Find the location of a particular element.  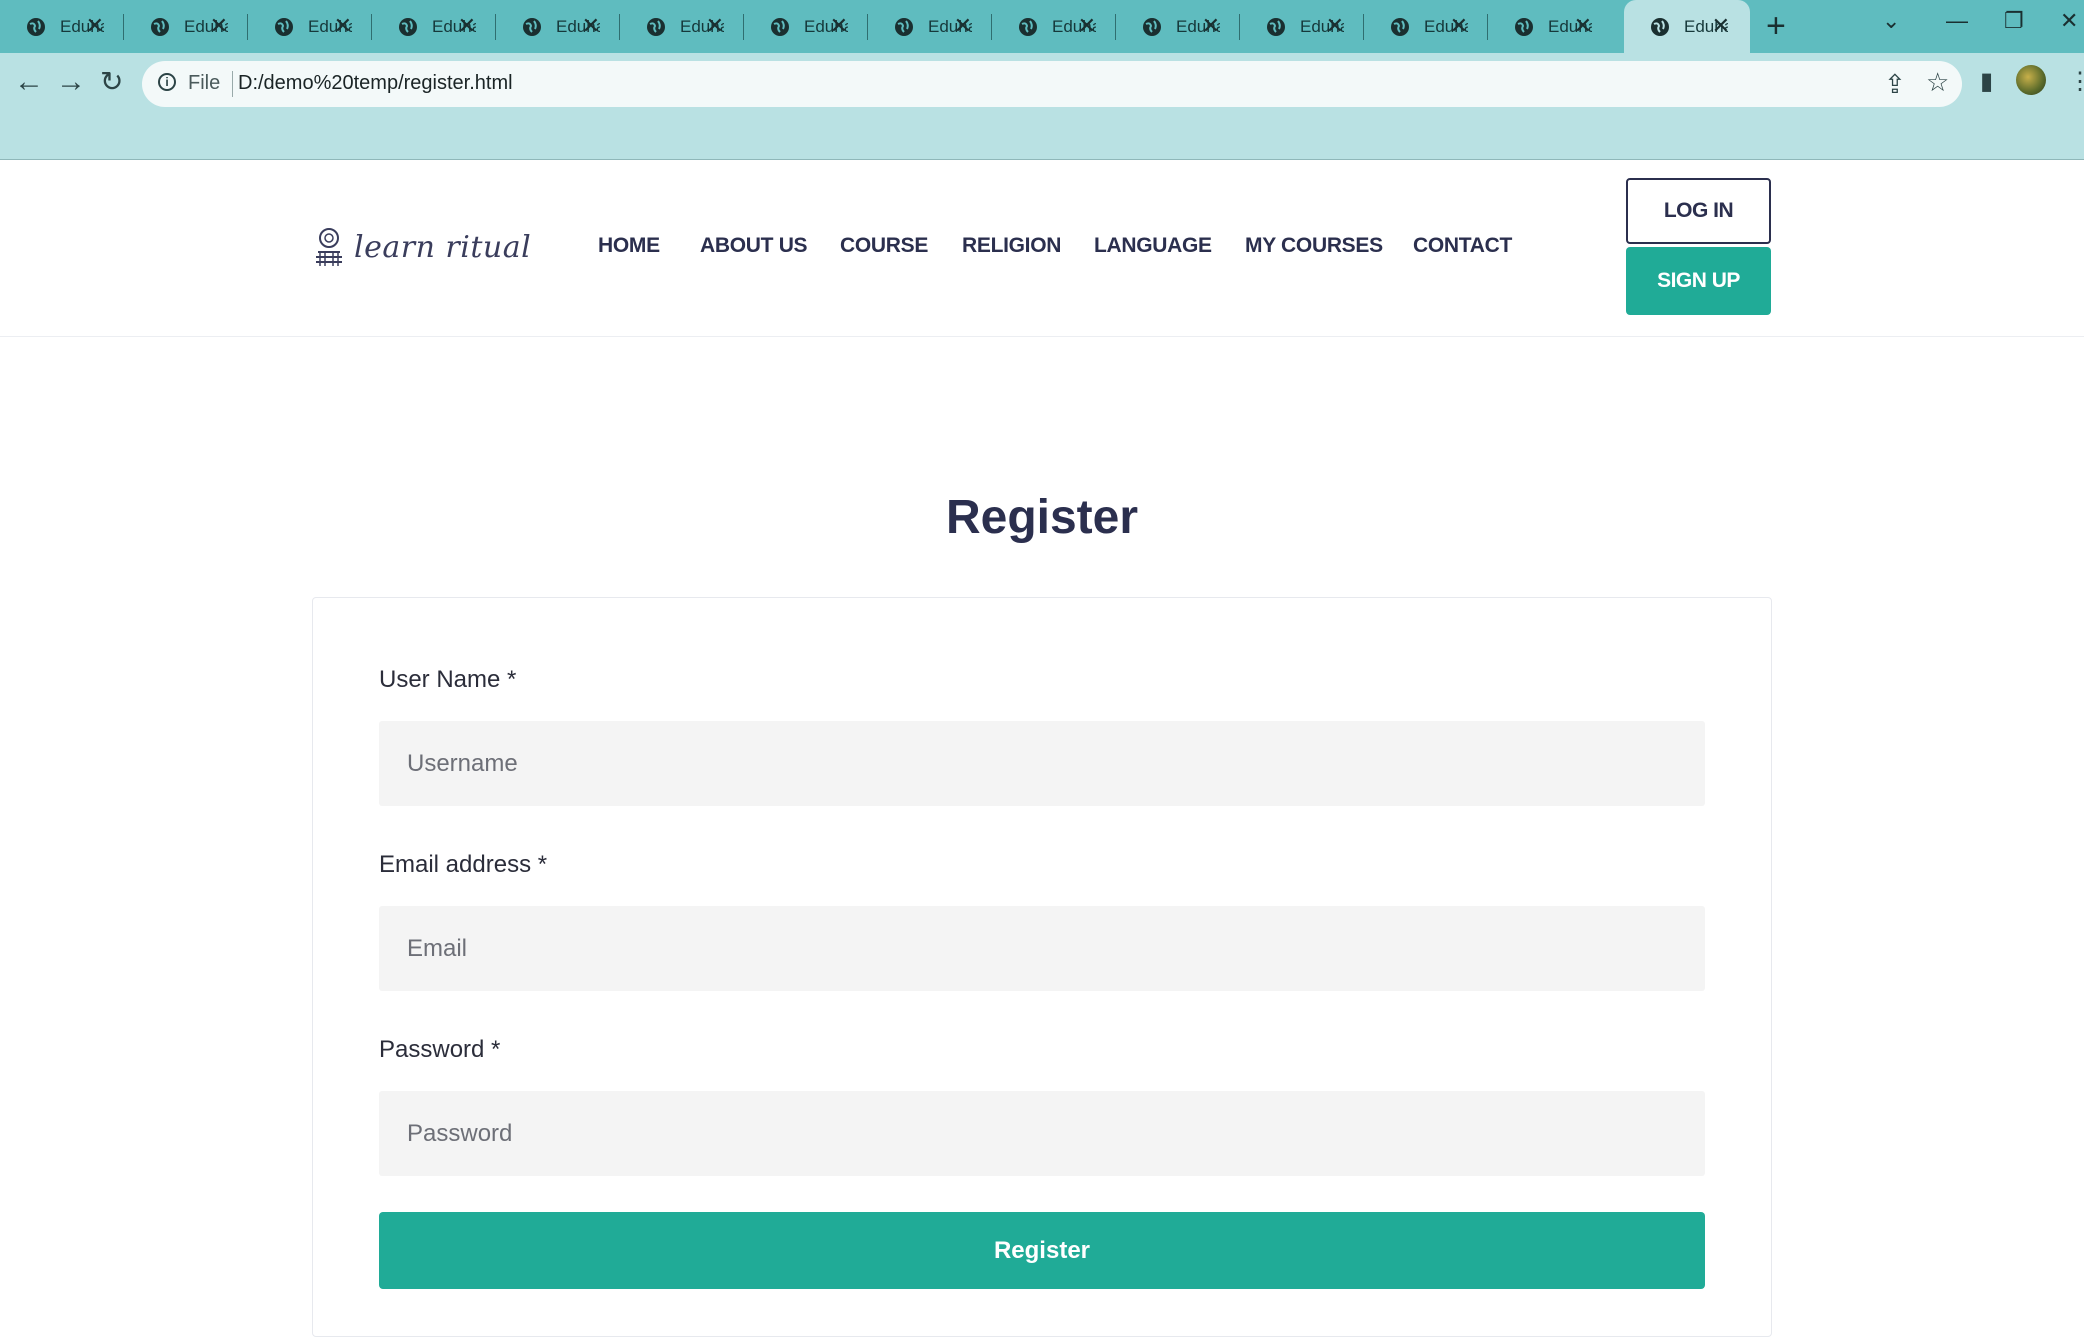

restore-icon: ❐ is located at coordinates (2014, 21).